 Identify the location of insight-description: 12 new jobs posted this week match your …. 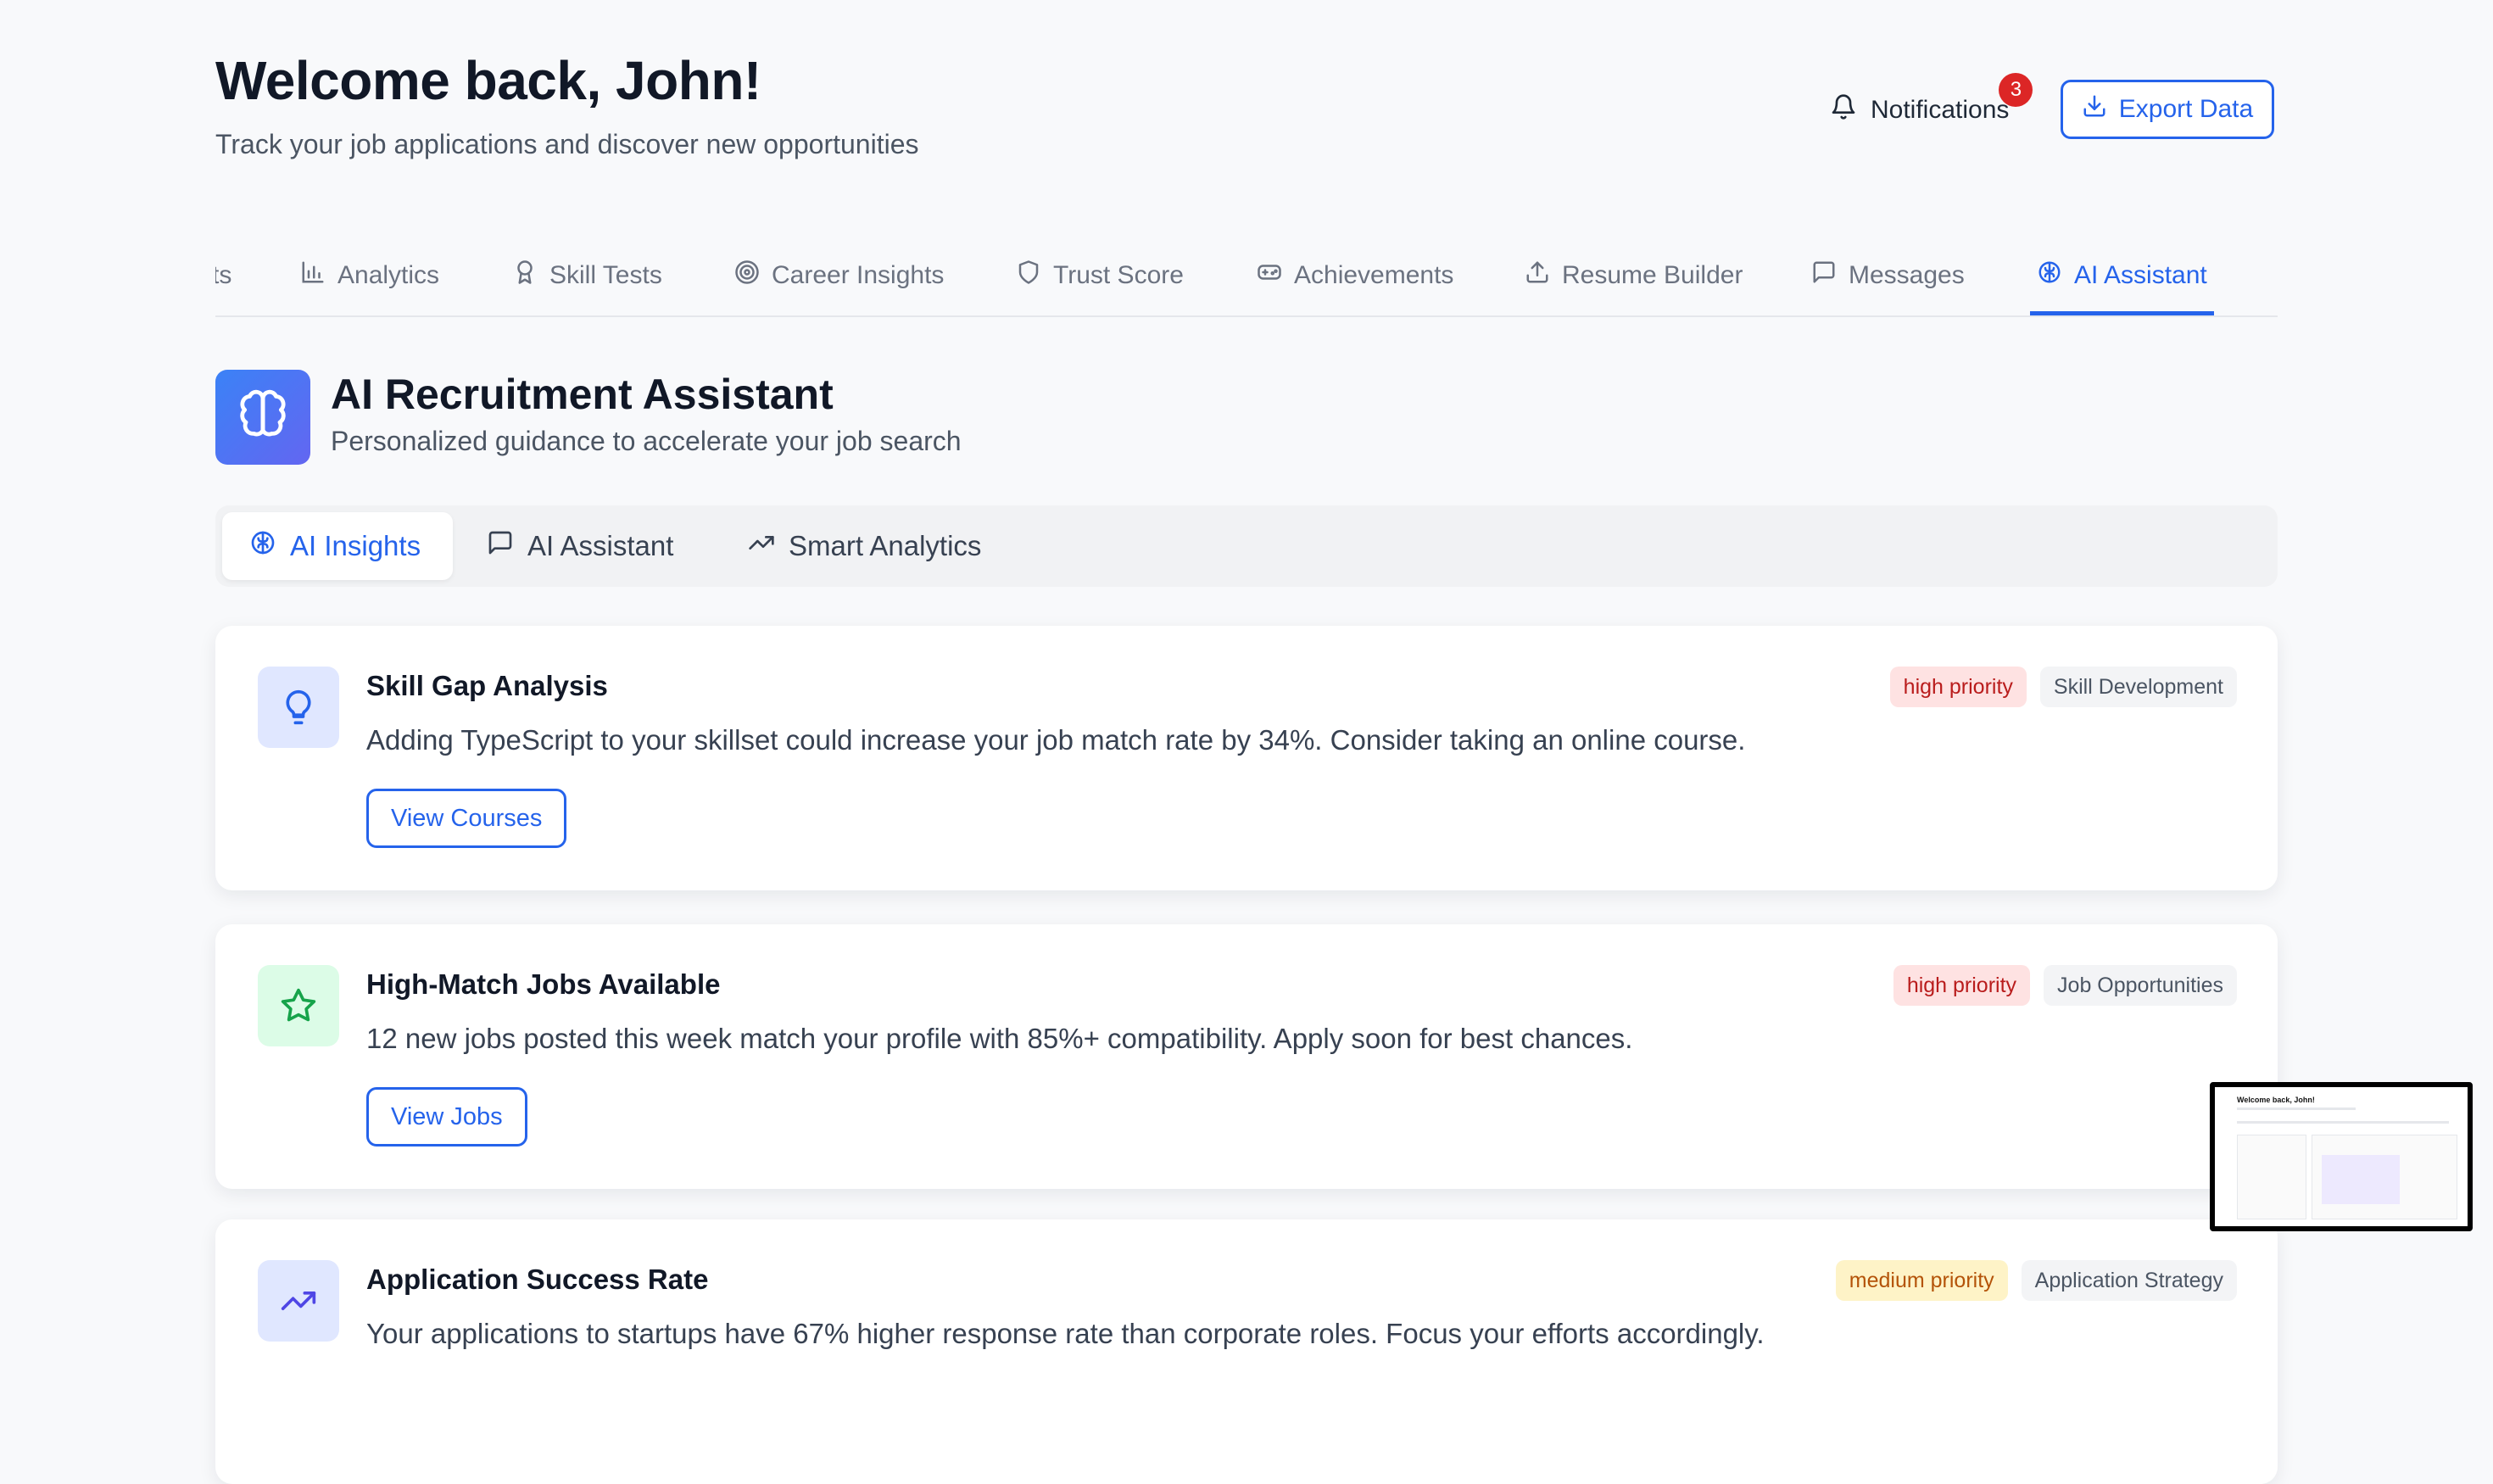
(999, 1038).